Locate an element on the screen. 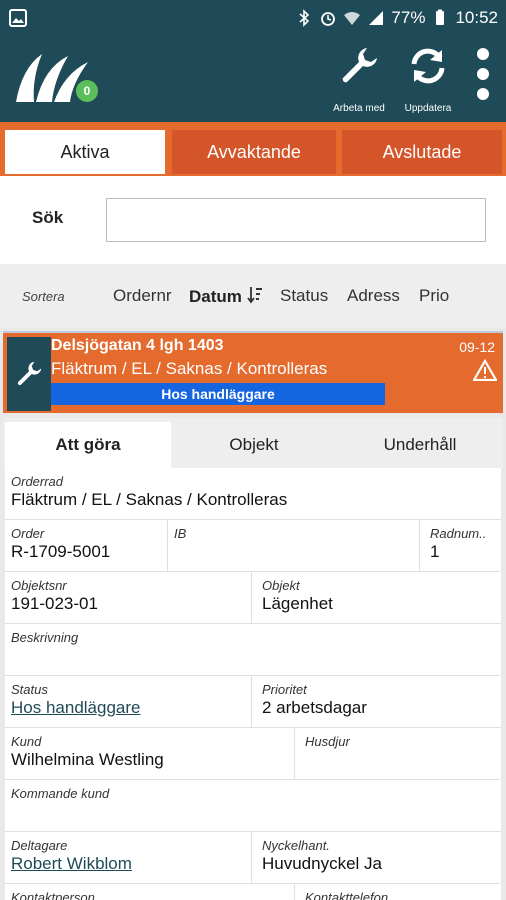 Image resolution: width=506 pixels, height=900 pixels. tab-objekt: Objekt is located at coordinates (254, 445).